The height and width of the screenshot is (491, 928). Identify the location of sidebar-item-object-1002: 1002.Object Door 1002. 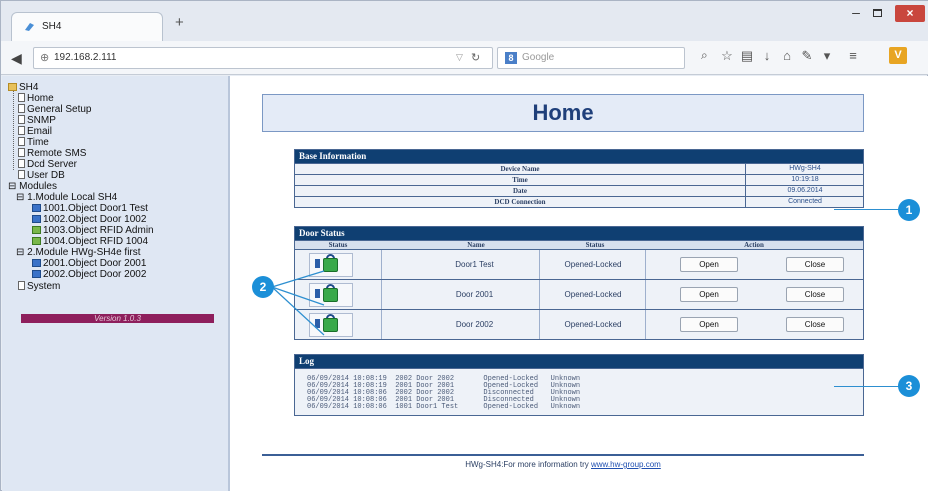
(89, 219).